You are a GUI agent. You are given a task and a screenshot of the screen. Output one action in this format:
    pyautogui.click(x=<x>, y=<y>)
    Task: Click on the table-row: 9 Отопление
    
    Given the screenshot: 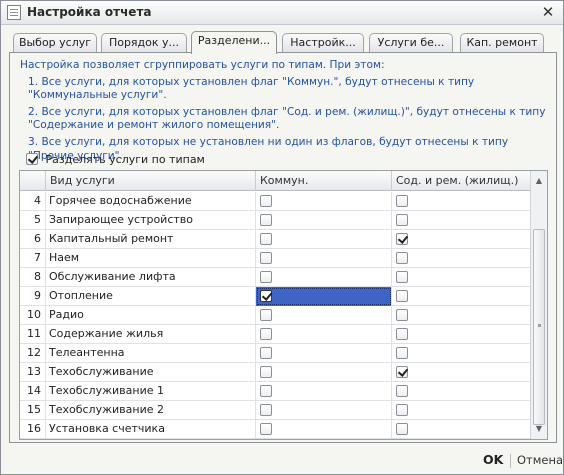 What is the action you would take?
    pyautogui.click(x=275, y=296)
    